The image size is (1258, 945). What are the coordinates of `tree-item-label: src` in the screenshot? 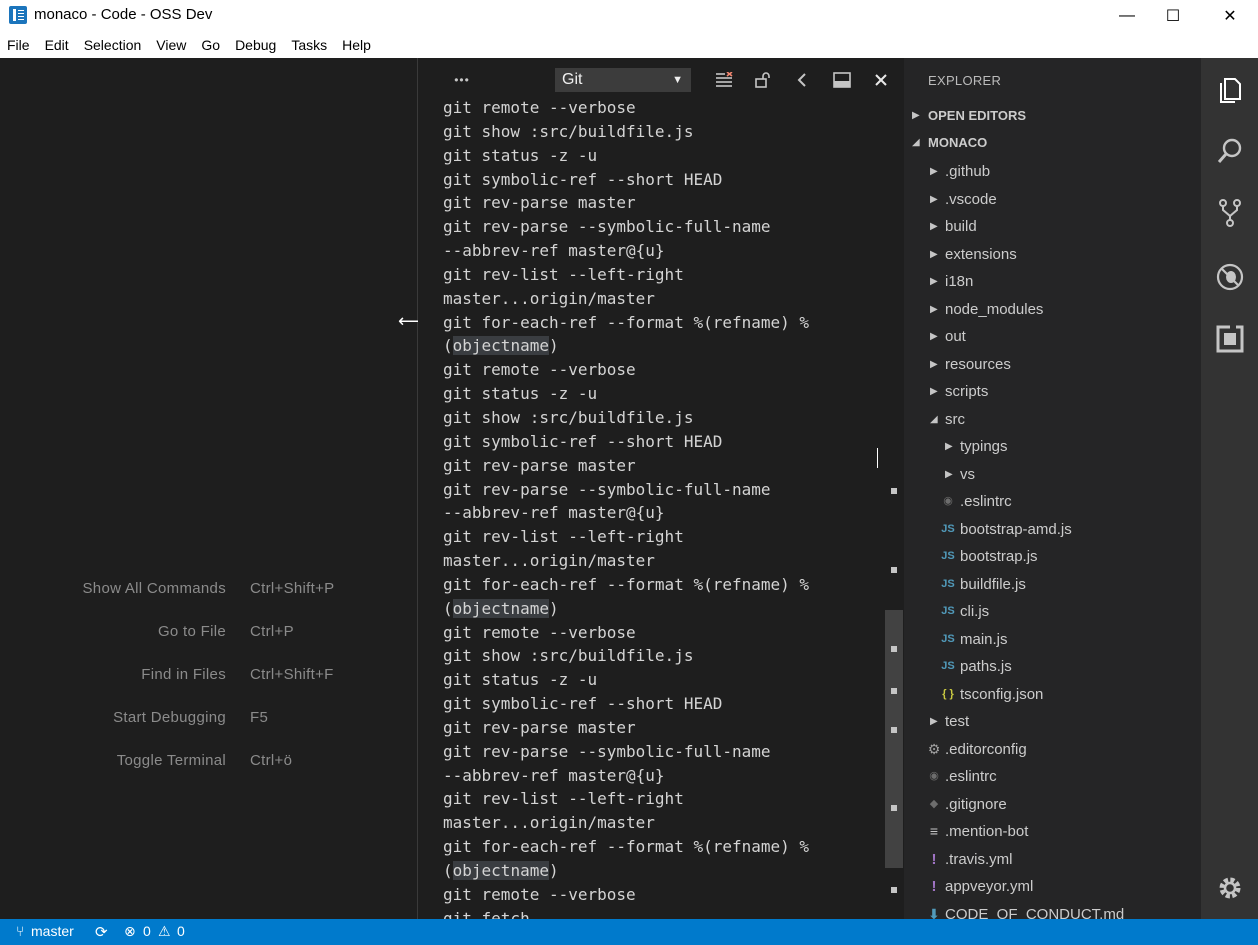 It's located at (955, 419).